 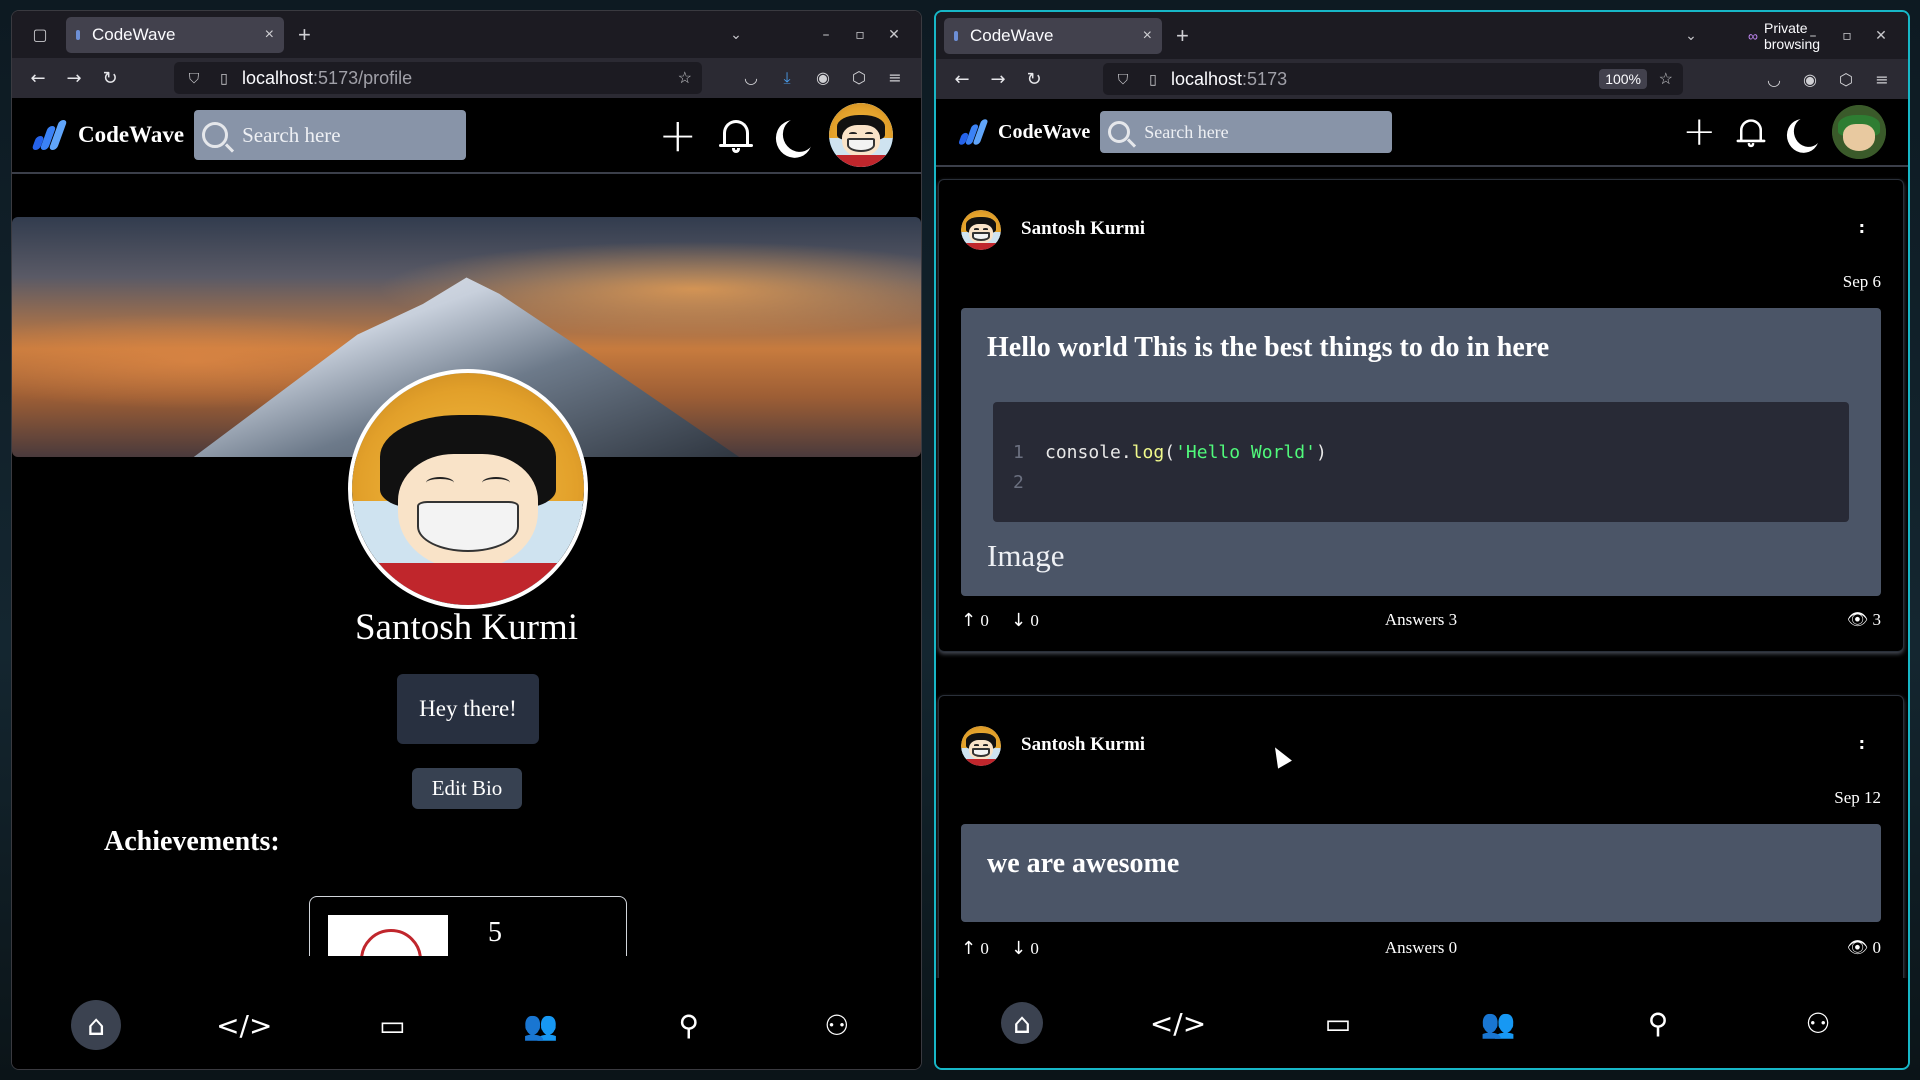 I want to click on post-date: Sep 12, so click(x=1857, y=797).